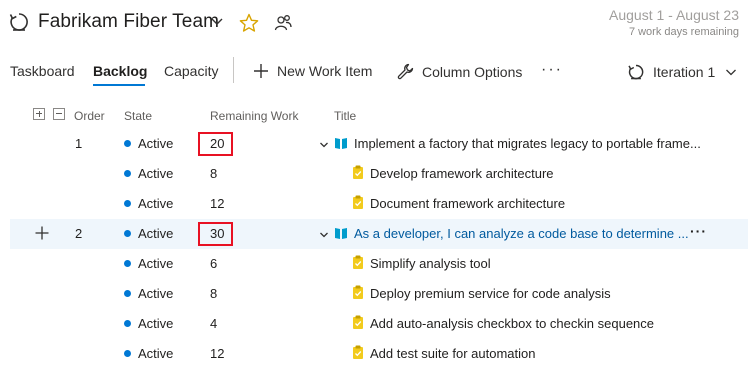 The width and height of the screenshot is (748, 369). I want to click on new-work-item-button: New Work Item, so click(312, 71).